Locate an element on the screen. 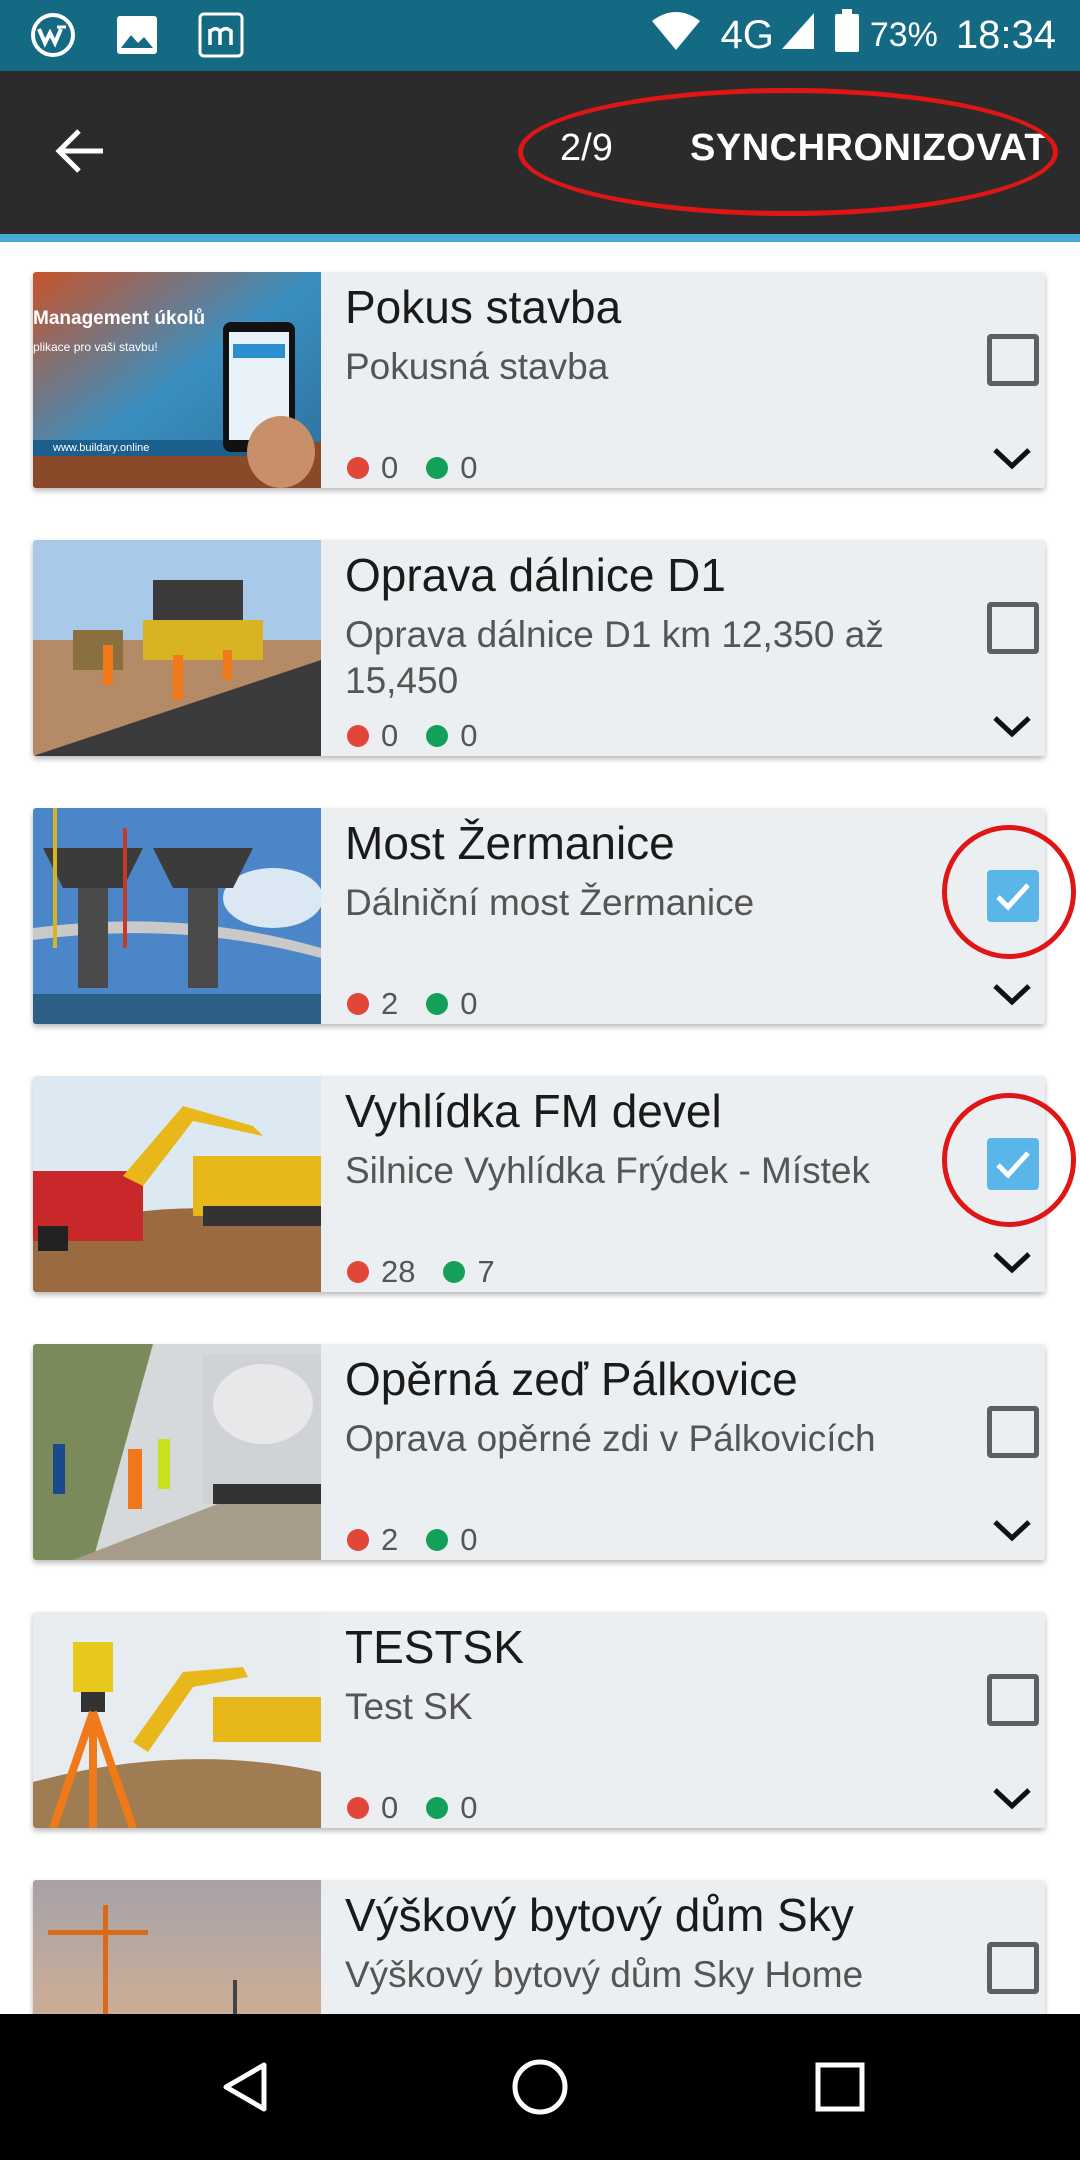  project-subtitle: Dálniční most Žermanice is located at coordinates (550, 902).